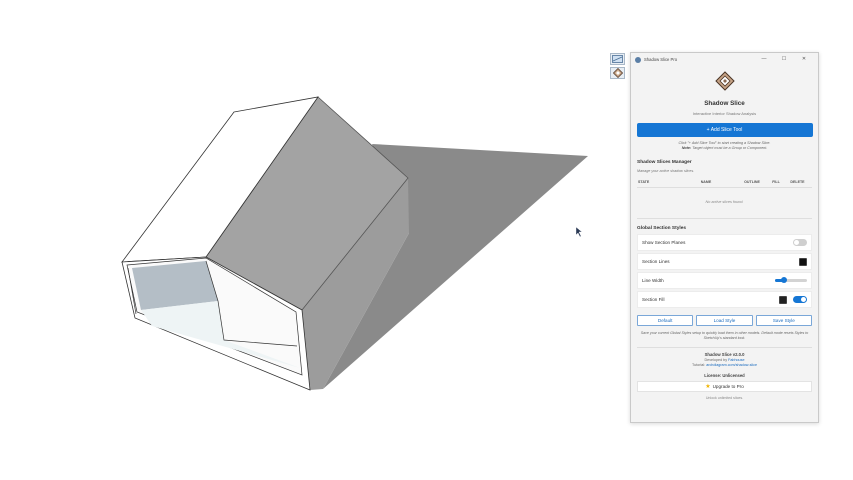 This screenshot has width=853, height=480. I want to click on section-lines-label: Section Lines, so click(656, 261).